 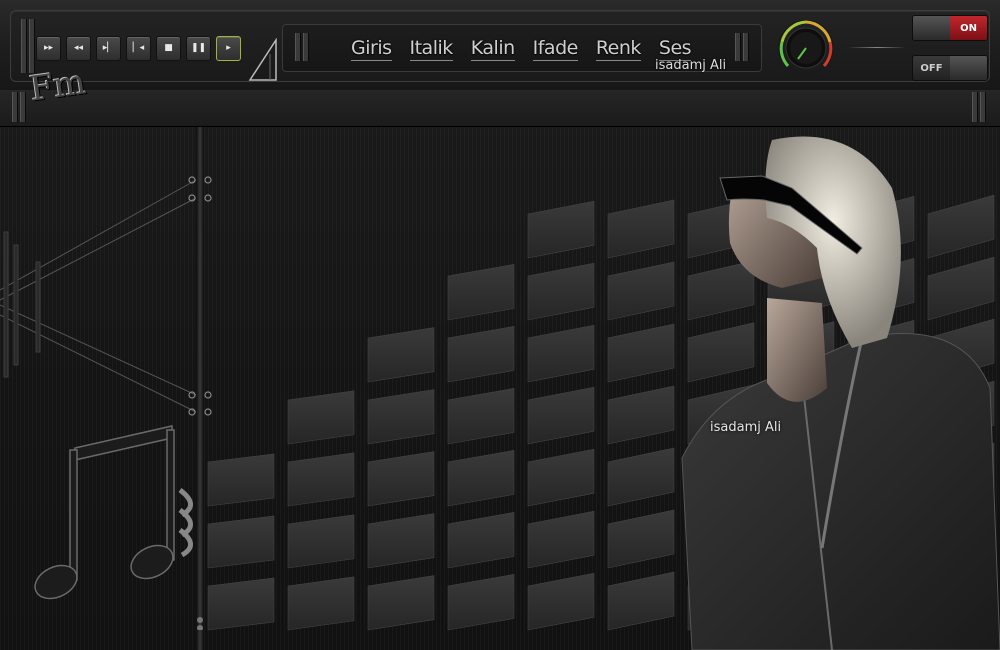 I want to click on play-icon: ▸, so click(x=228, y=47).